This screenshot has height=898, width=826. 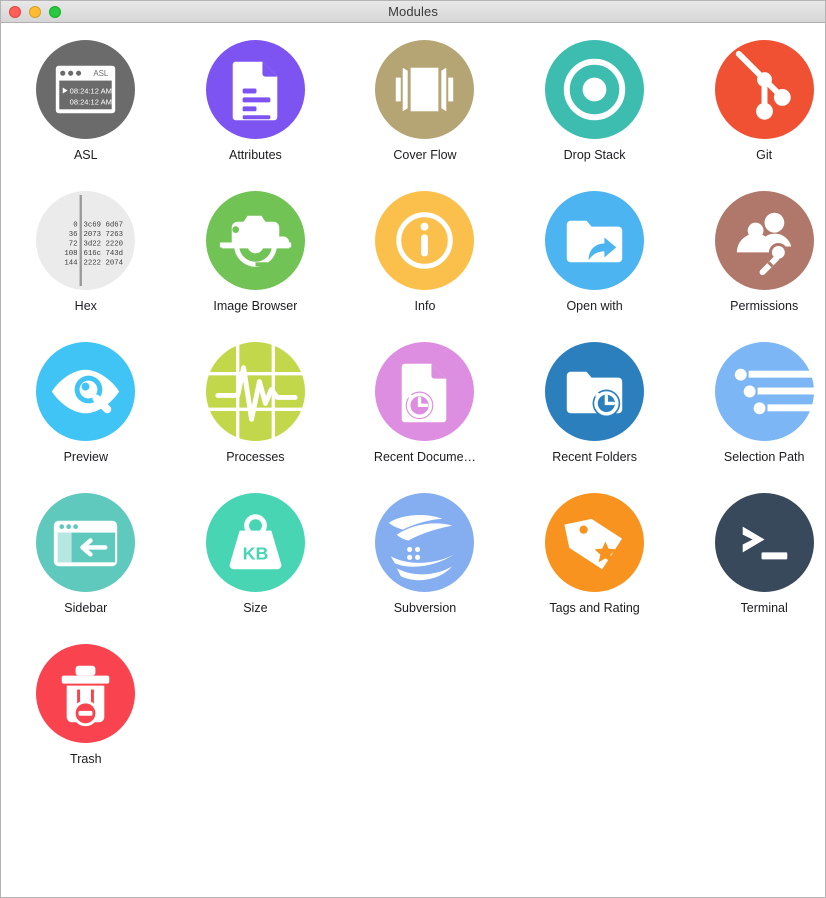 I want to click on minimize-button, so click(x=35, y=11).